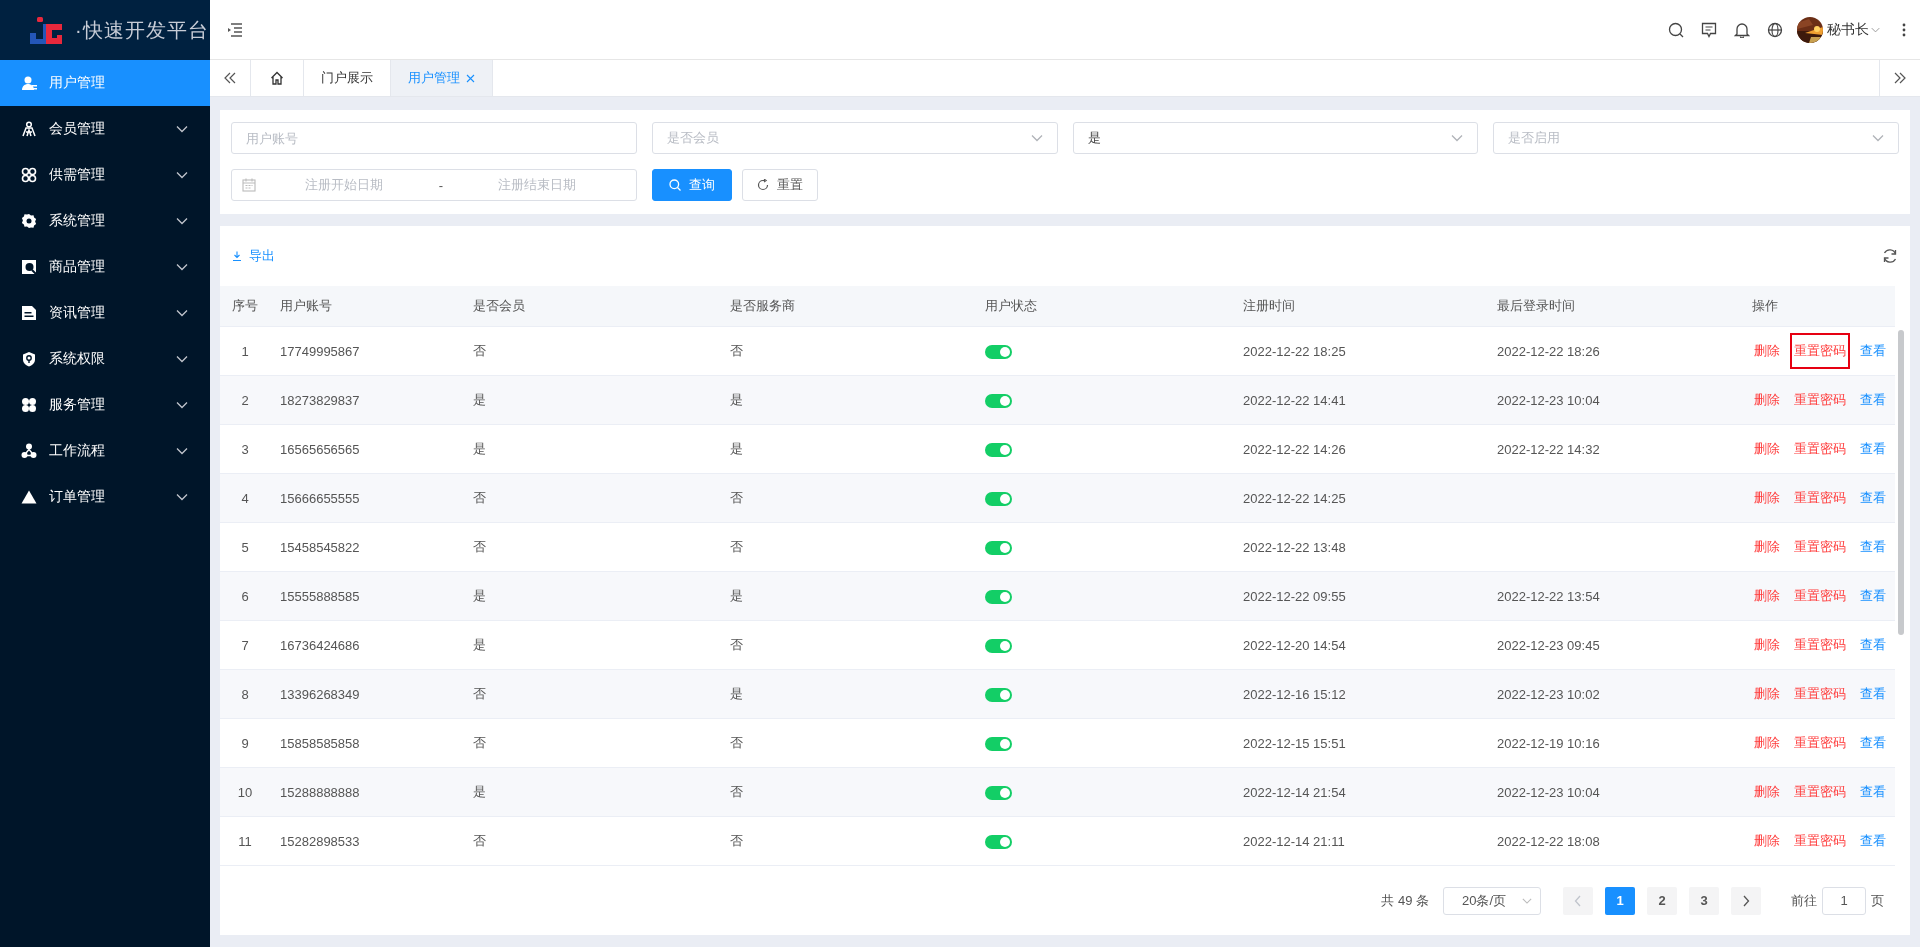  Describe the element at coordinates (1890, 256) in the screenshot. I see `refresh-icon` at that location.